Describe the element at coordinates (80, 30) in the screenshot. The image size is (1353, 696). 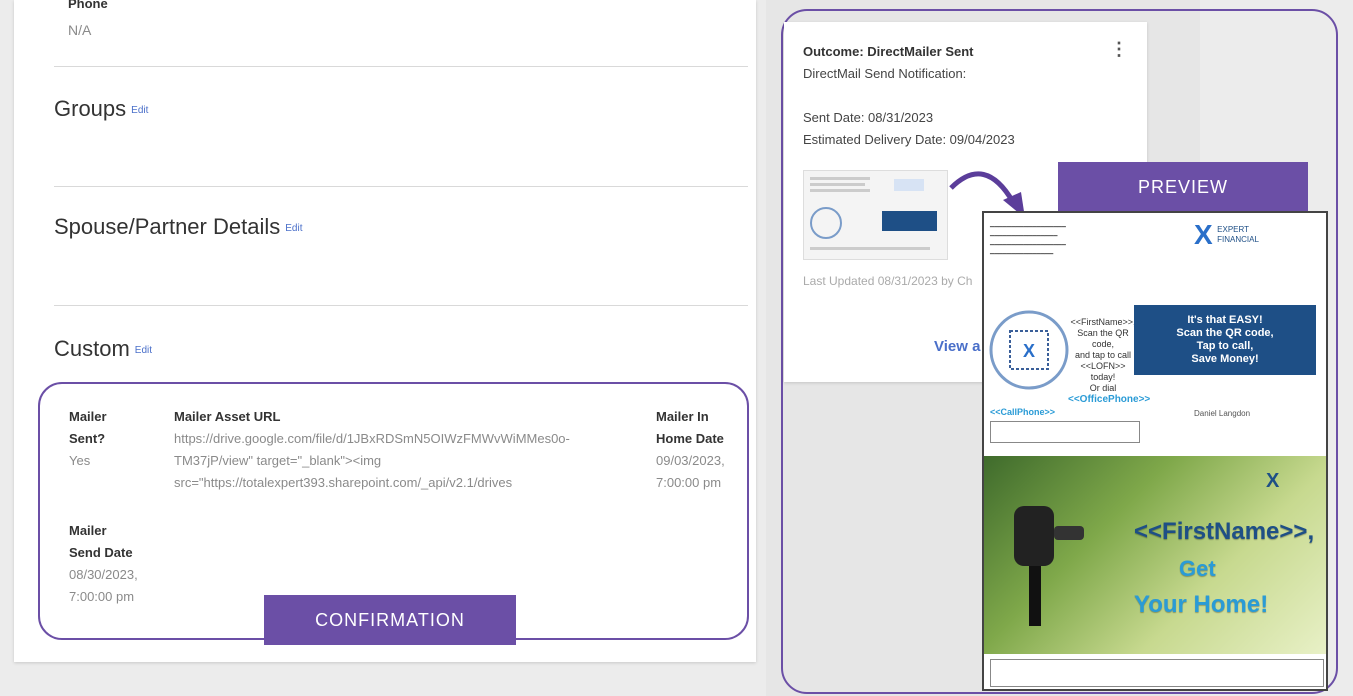
I see `phone-value: N/A` at that location.